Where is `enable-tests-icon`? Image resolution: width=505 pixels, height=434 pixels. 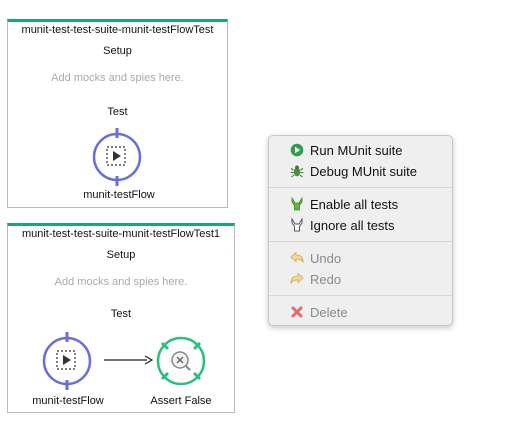 enable-tests-icon is located at coordinates (297, 203).